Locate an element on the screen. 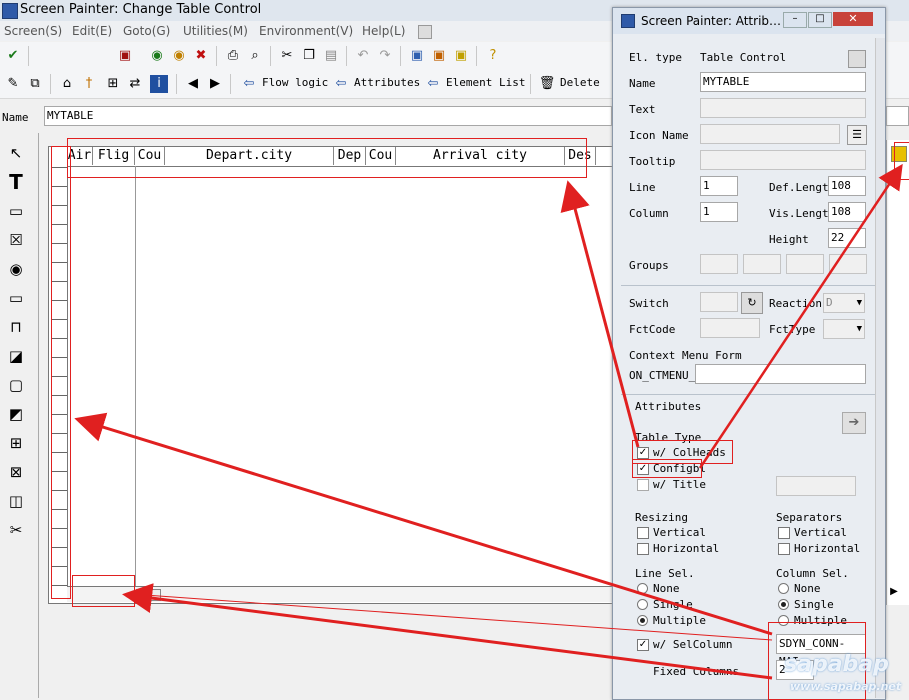 The height and width of the screenshot is (700, 909). resizing-vertical-checkbox is located at coordinates (643, 533).